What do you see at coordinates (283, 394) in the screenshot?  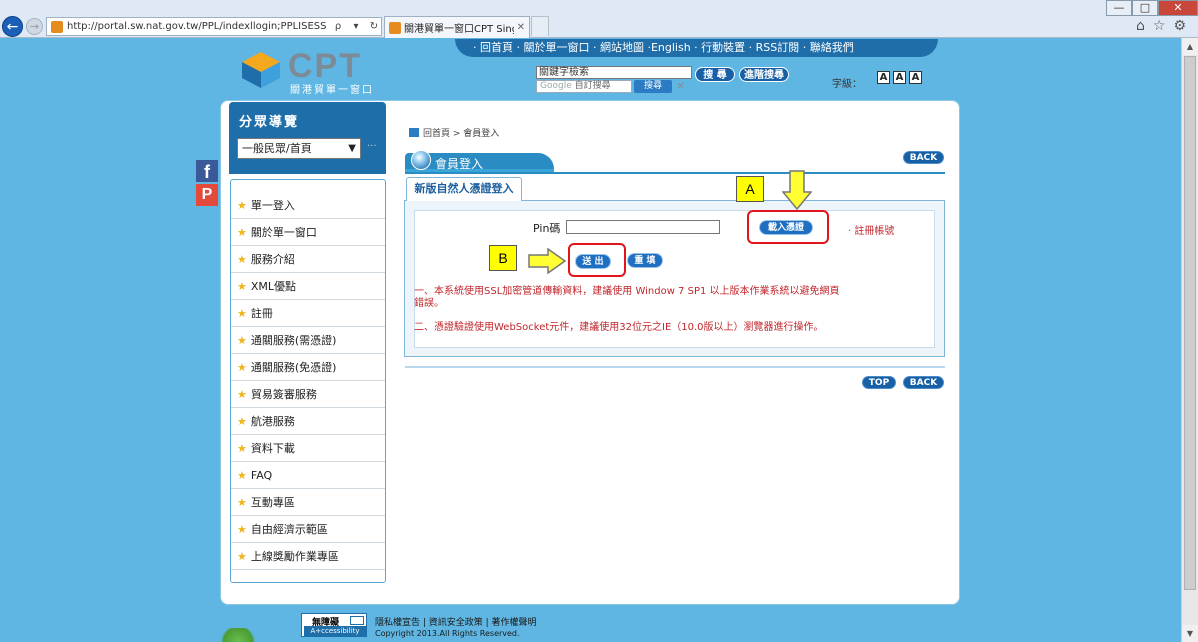 I see `sidebar-item-label: 貿易簽審服務` at bounding box center [283, 394].